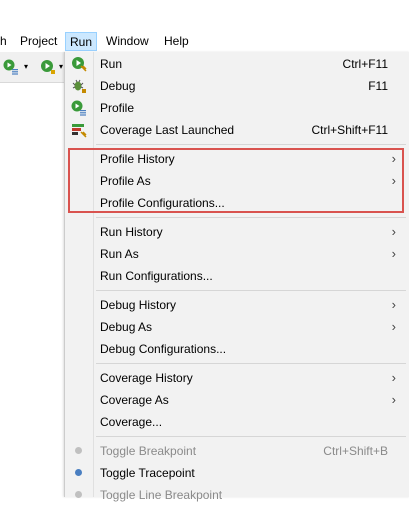  I want to click on profile-dropdown-arrow: ▾, so click(26, 67).